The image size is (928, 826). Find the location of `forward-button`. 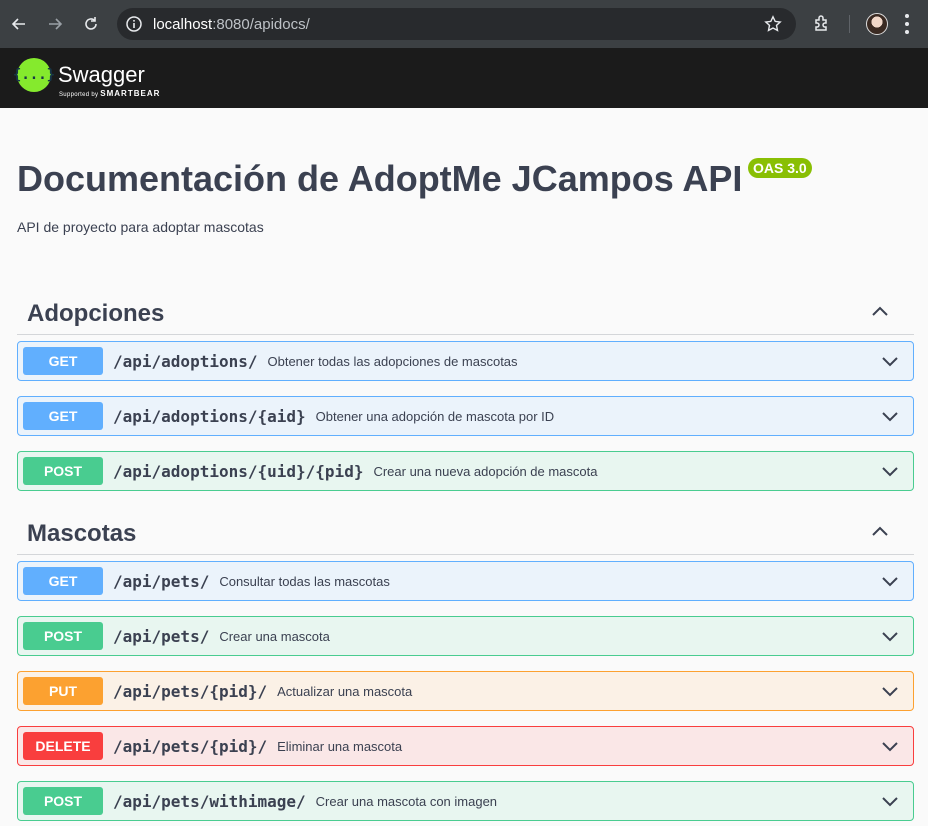

forward-button is located at coordinates (55, 24).